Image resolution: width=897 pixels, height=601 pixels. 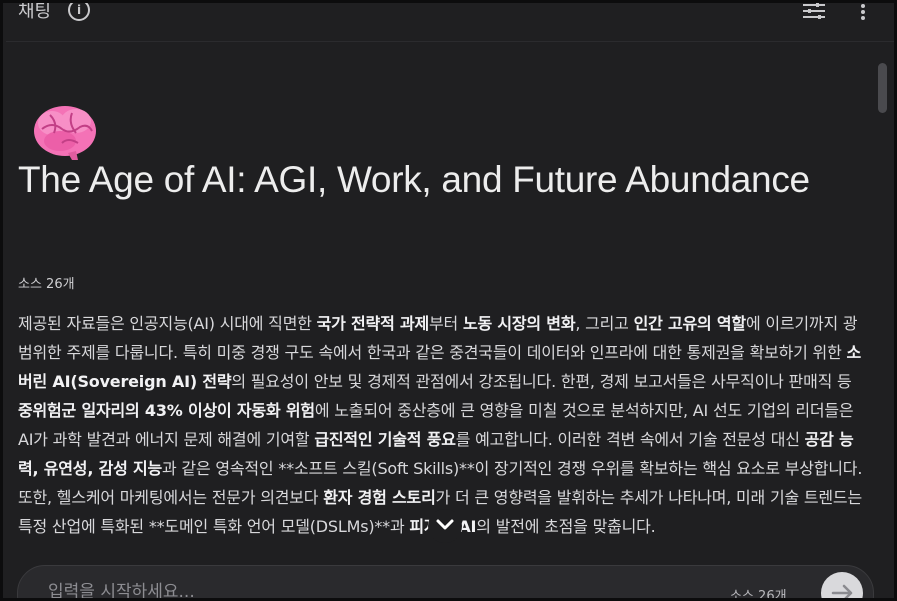 I want to click on summary-text: 부터, so click(x=446, y=323).